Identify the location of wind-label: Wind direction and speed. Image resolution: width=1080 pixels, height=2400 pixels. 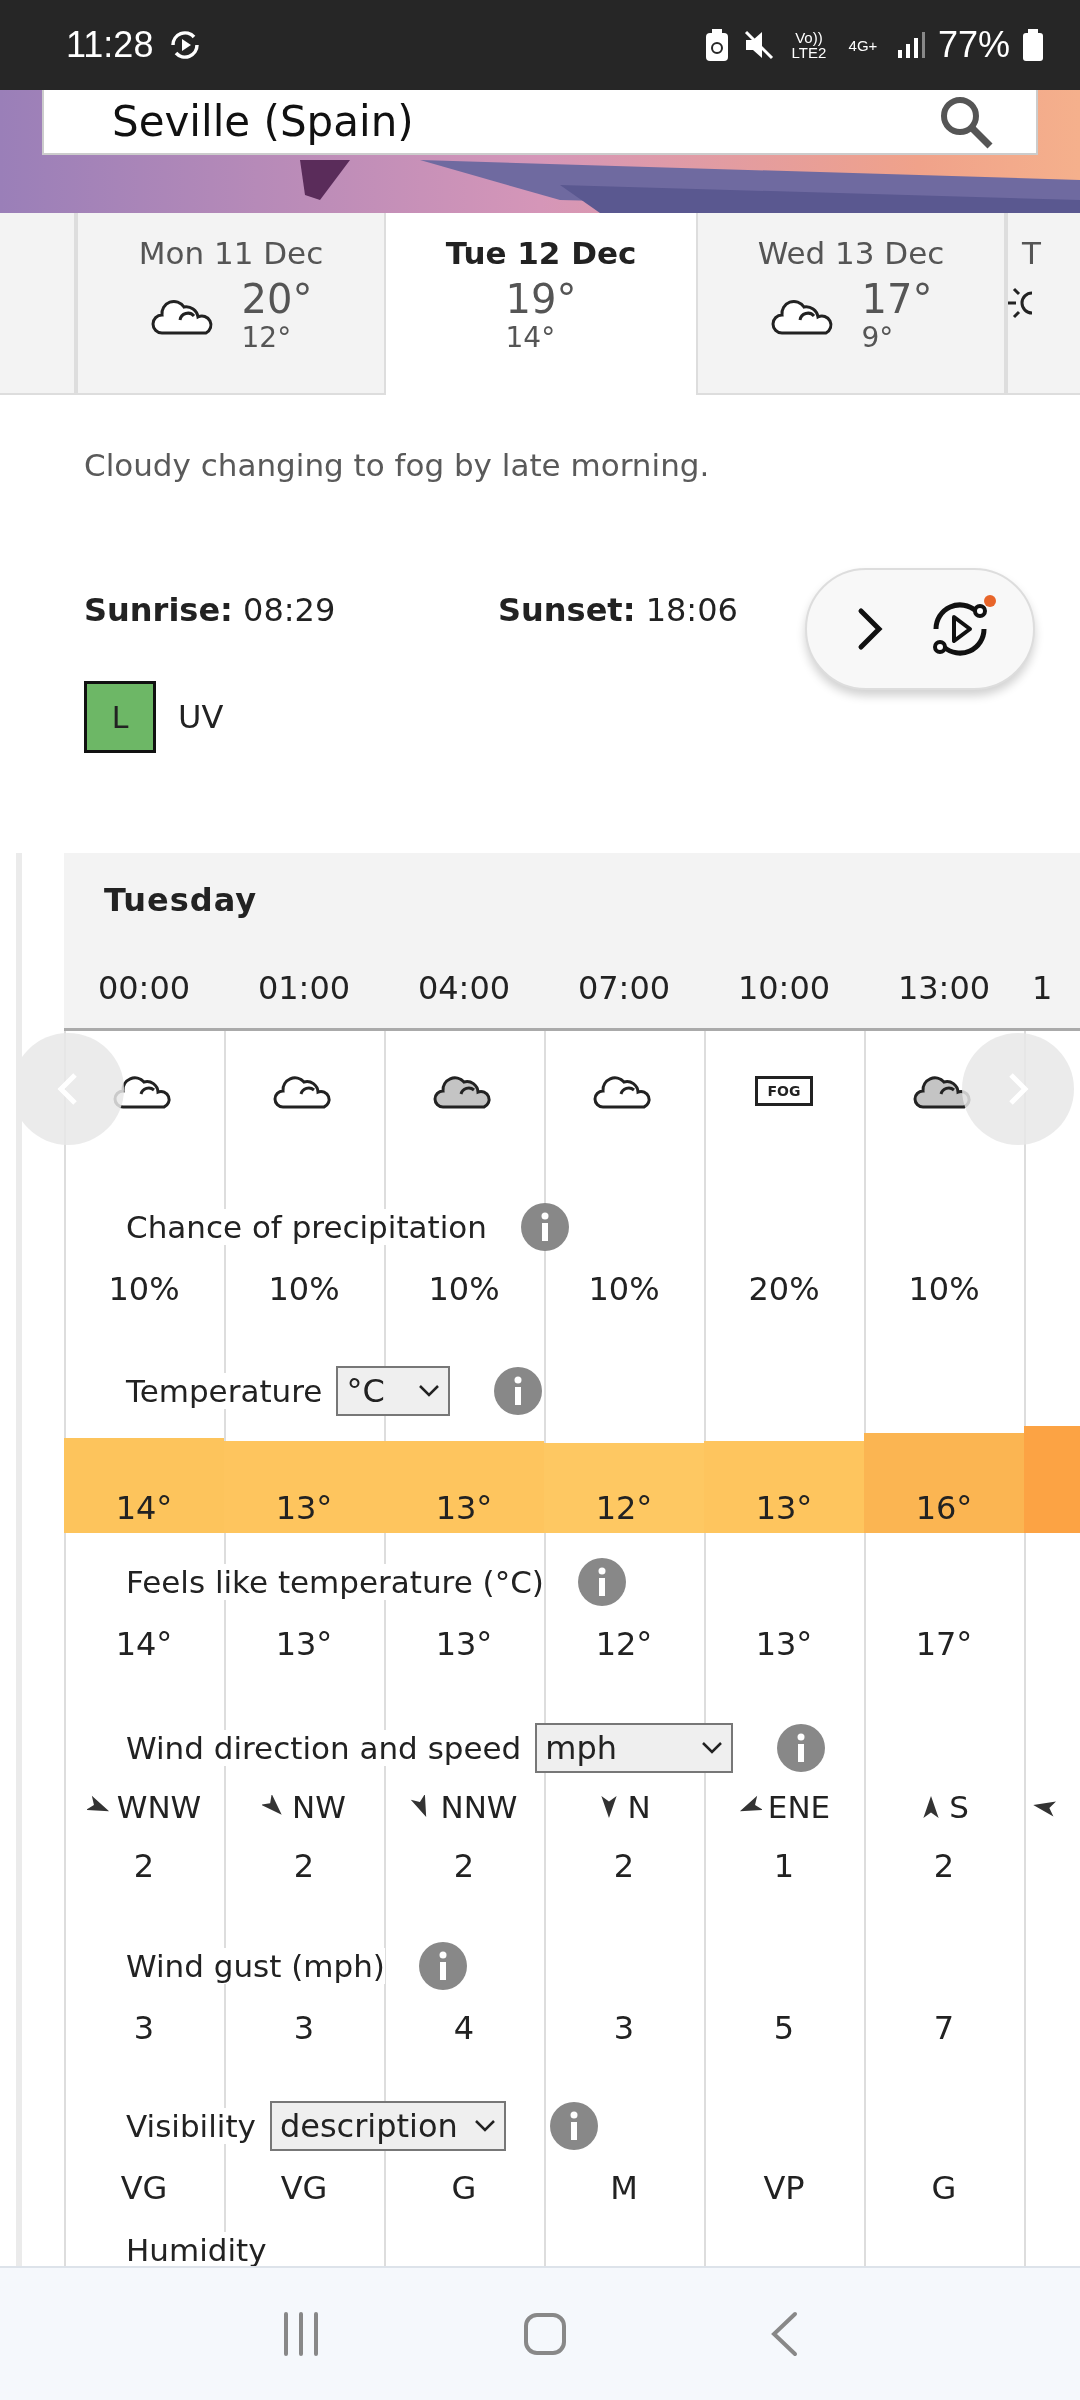
(324, 1748).